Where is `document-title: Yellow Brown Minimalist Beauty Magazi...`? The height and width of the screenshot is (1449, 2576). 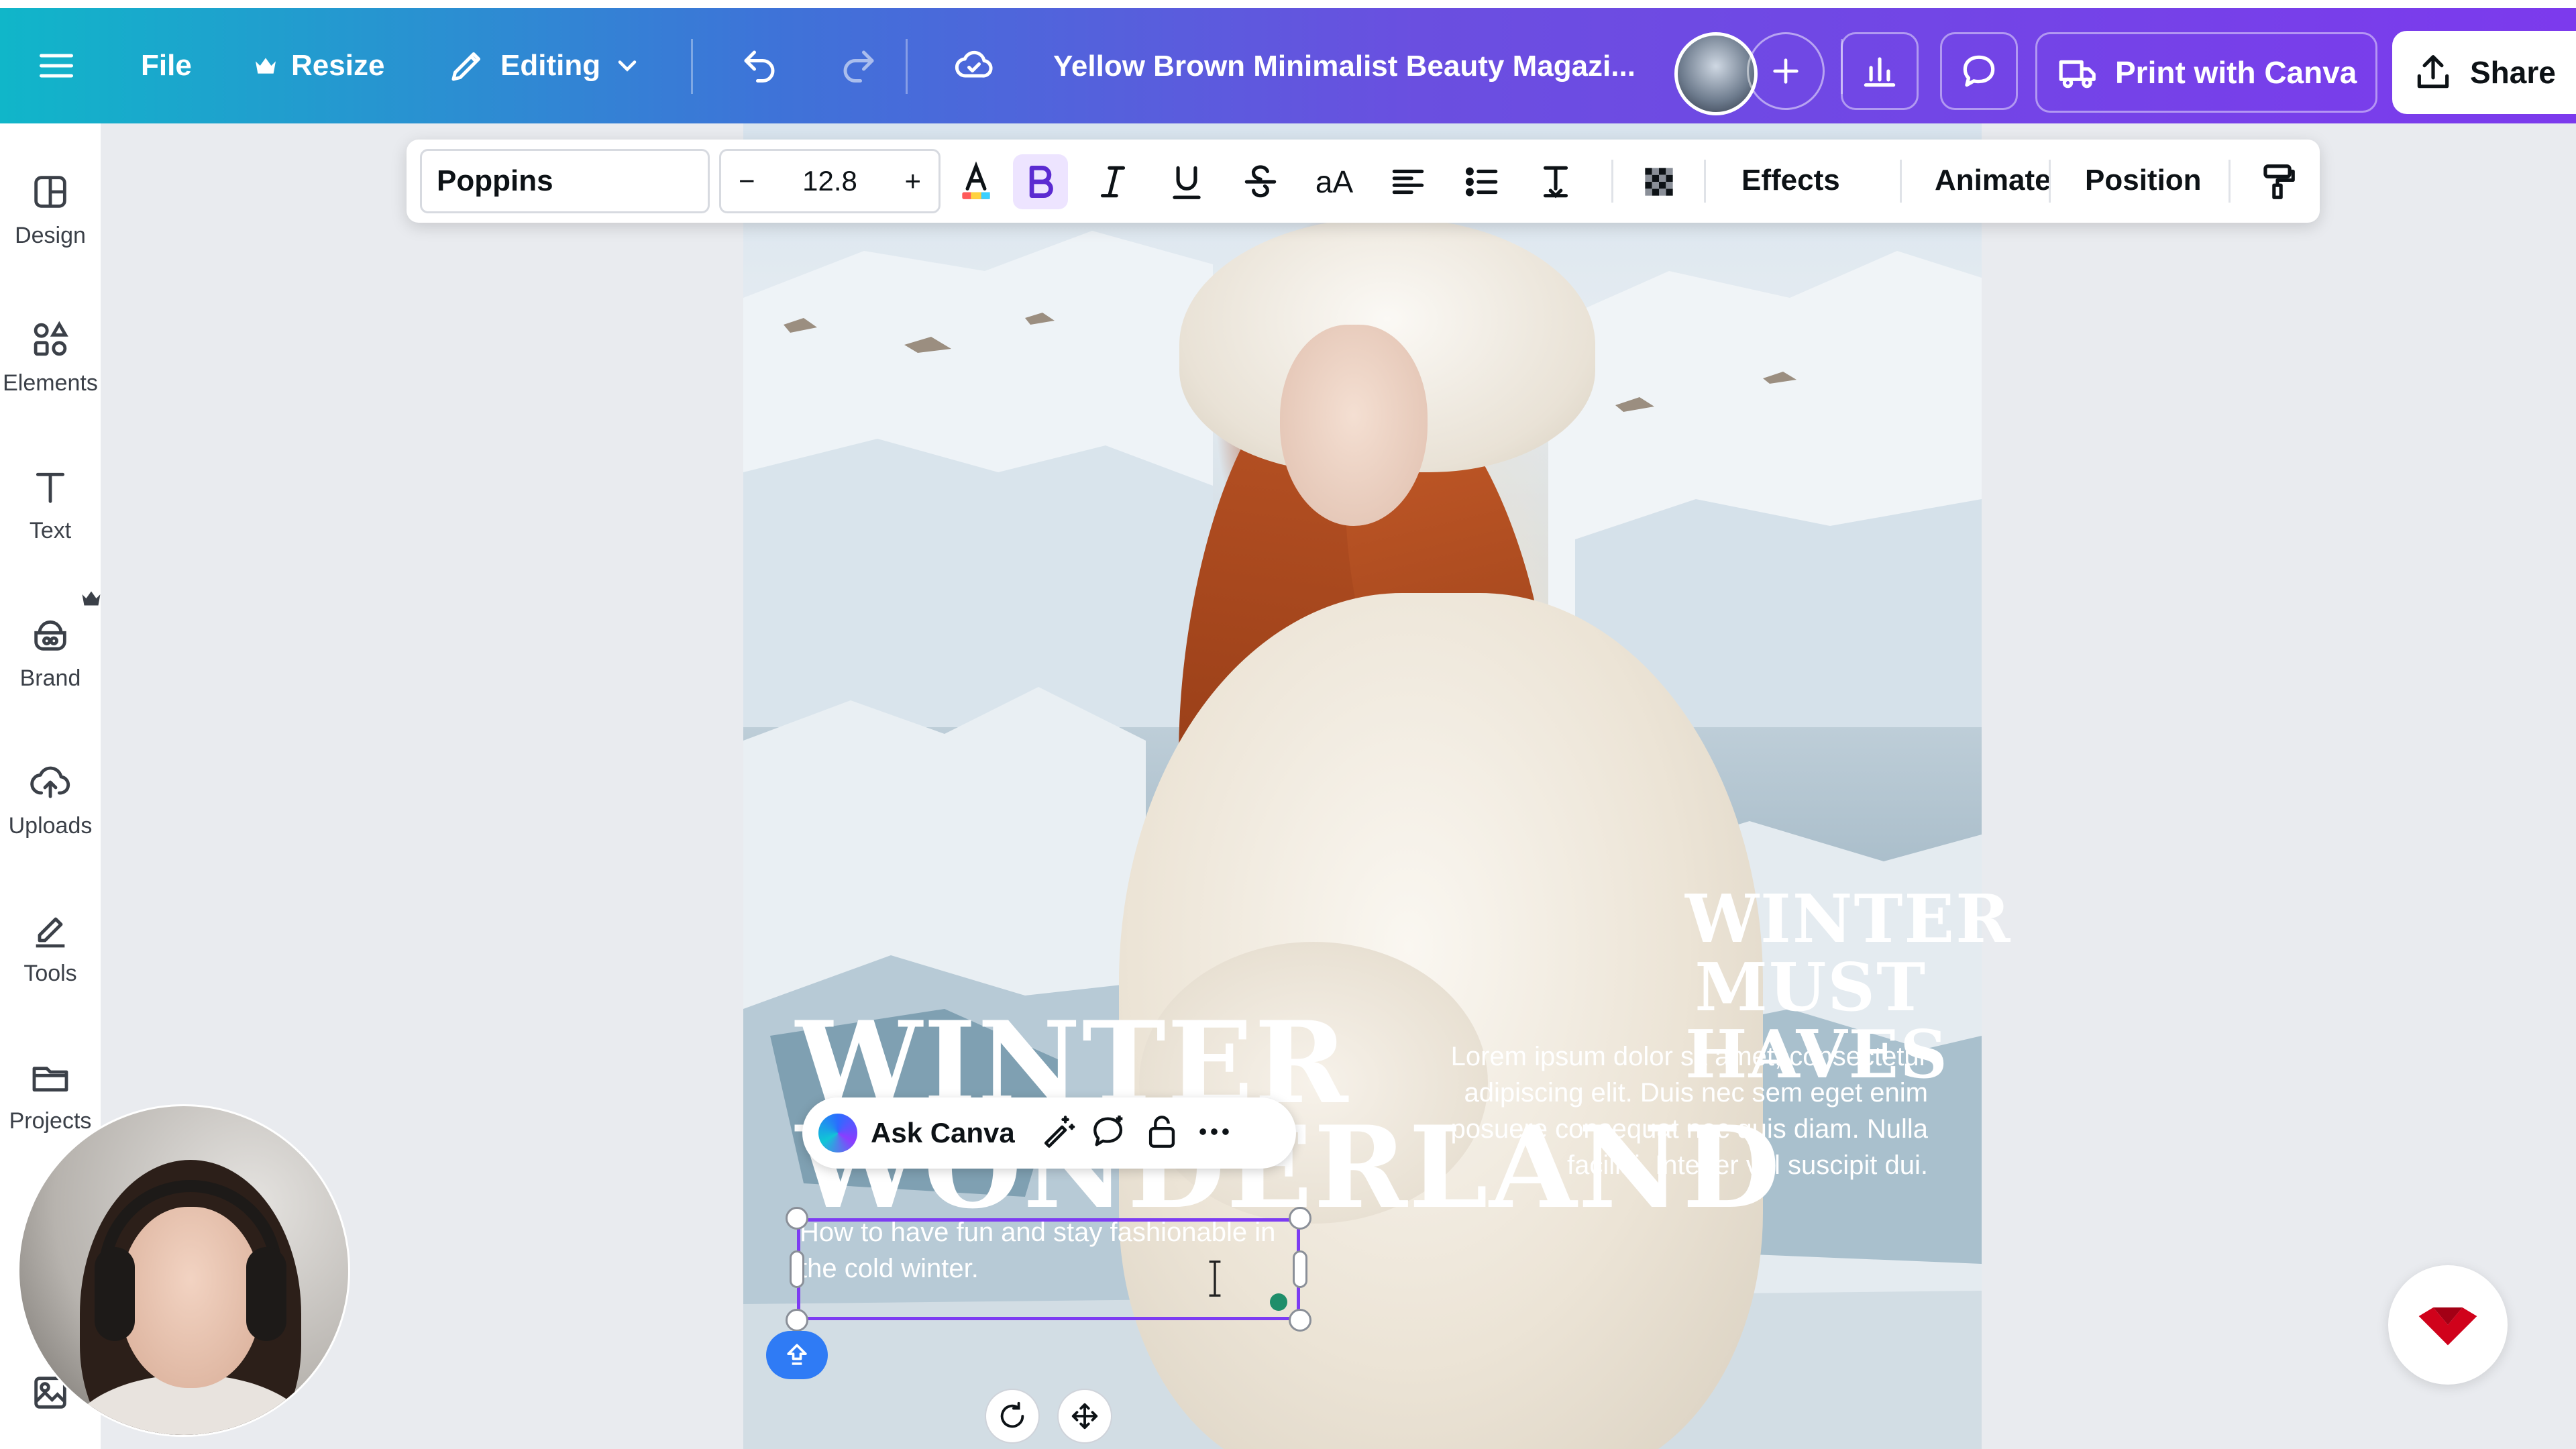 document-title: Yellow Brown Minimalist Beauty Magazi... is located at coordinates (1344, 66).